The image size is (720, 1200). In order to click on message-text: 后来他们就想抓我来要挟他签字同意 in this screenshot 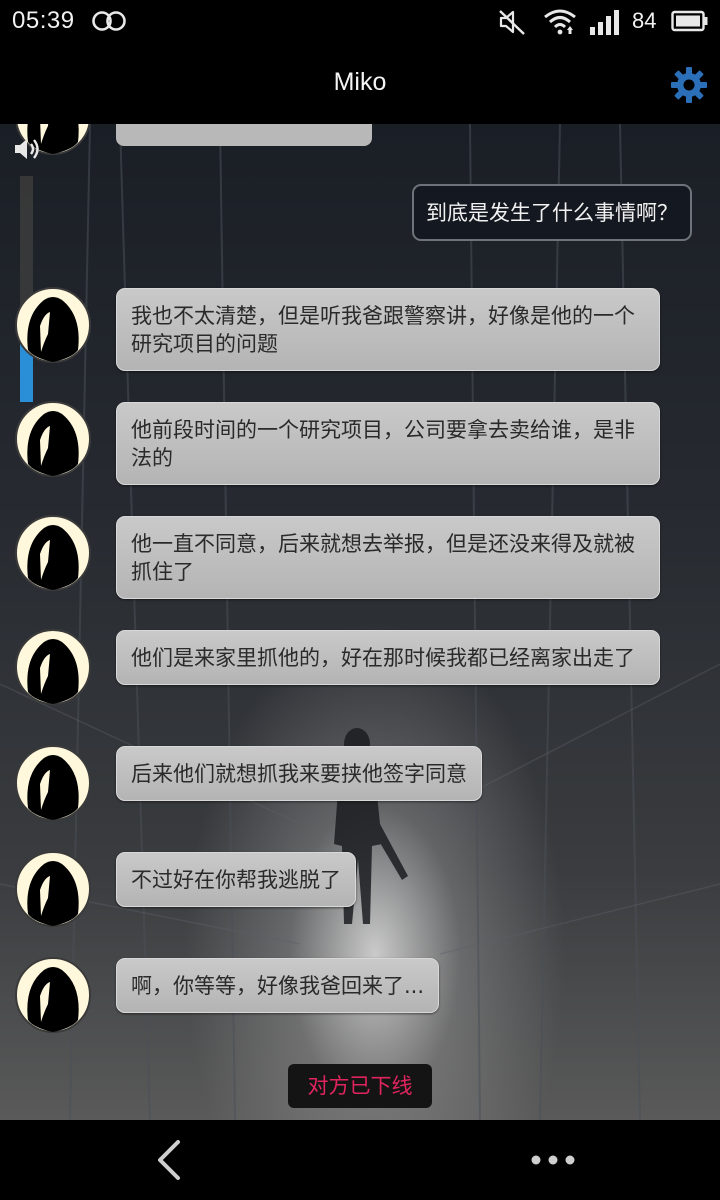, I will do `click(299, 774)`.